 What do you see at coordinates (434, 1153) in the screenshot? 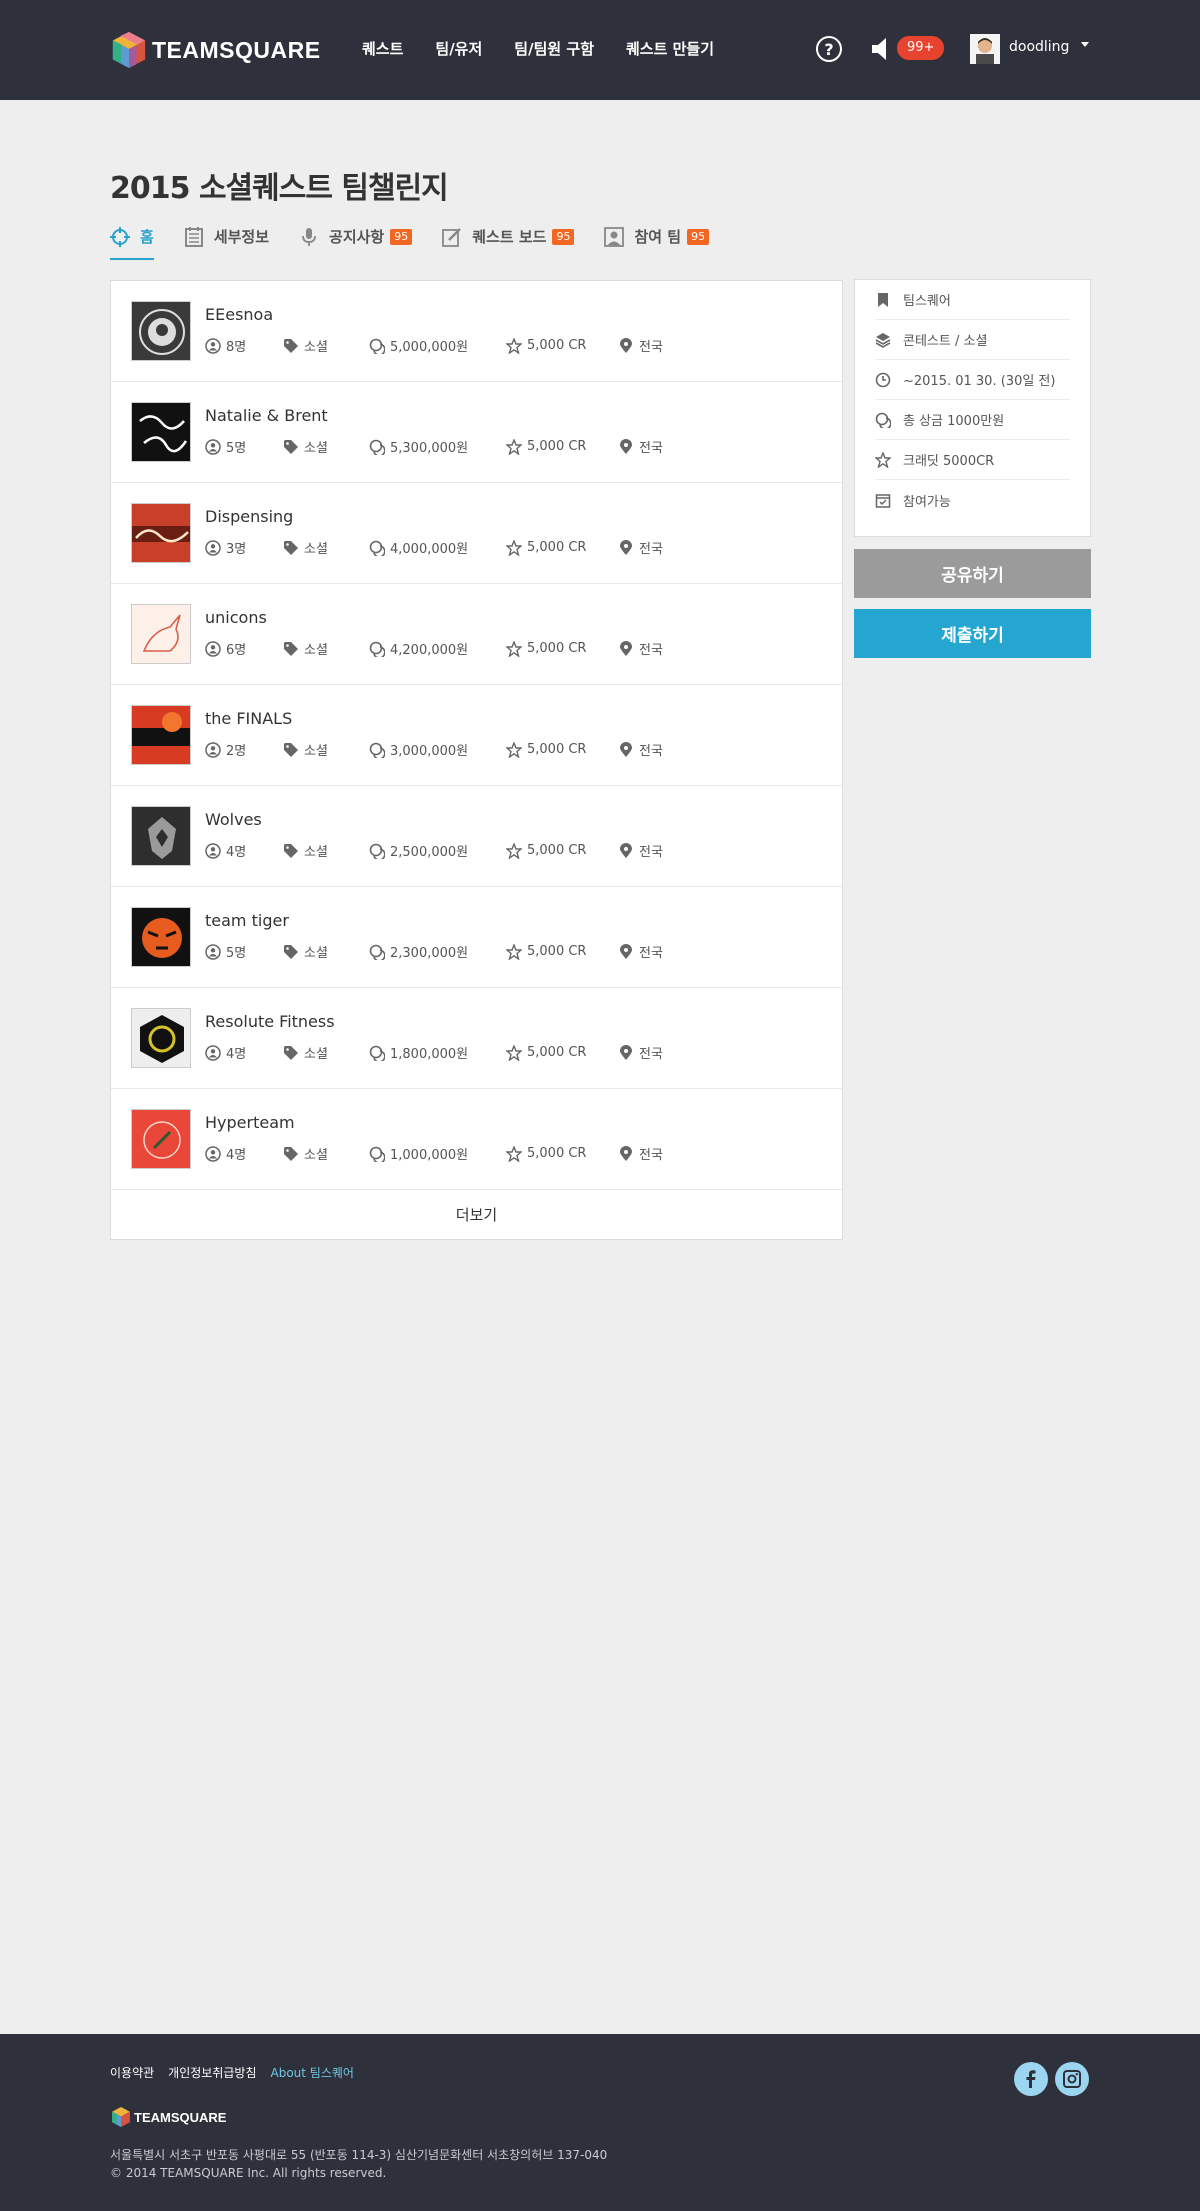
I see `team-meta: 4명 소셜 1,000,000원 5,000 CR 전국` at bounding box center [434, 1153].